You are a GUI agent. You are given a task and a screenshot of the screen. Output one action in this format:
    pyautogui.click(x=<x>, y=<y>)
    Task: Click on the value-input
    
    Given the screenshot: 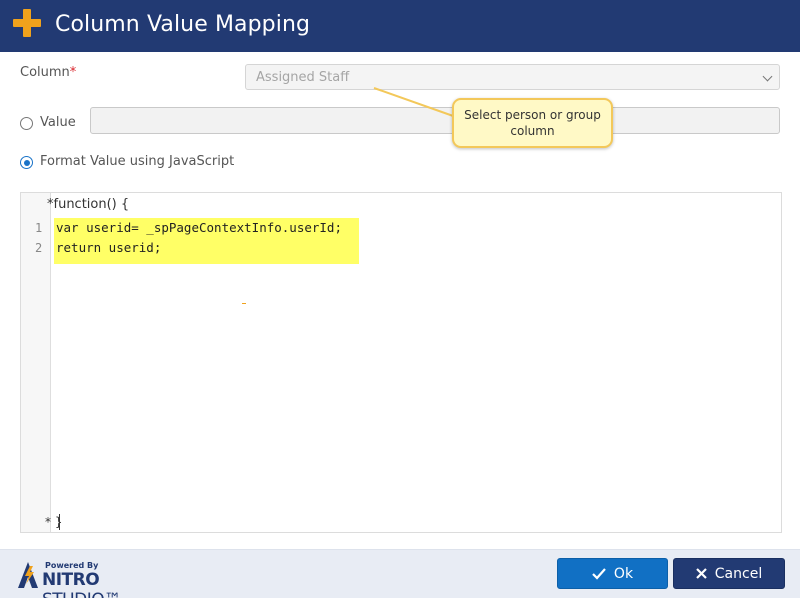 What is the action you would take?
    pyautogui.click(x=435, y=120)
    